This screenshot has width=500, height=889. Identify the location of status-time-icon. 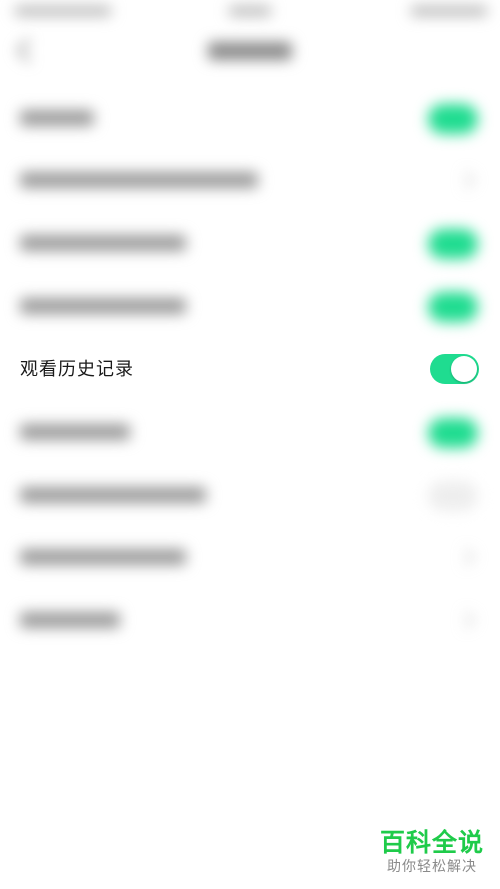
(250, 11).